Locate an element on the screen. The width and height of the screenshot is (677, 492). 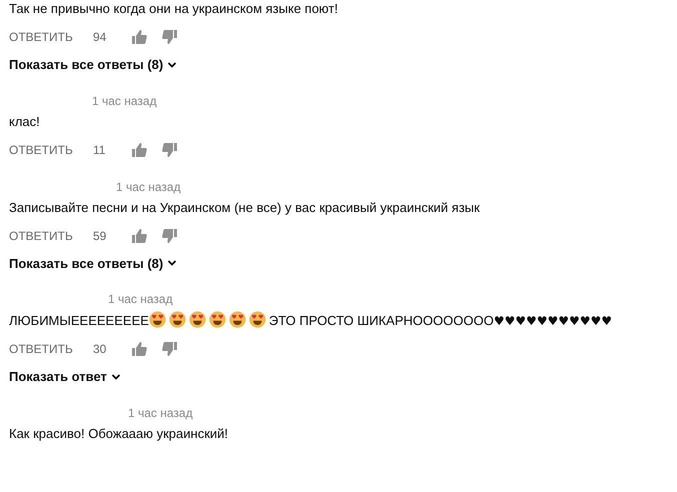
comment-text: клас! is located at coordinates (25, 121).